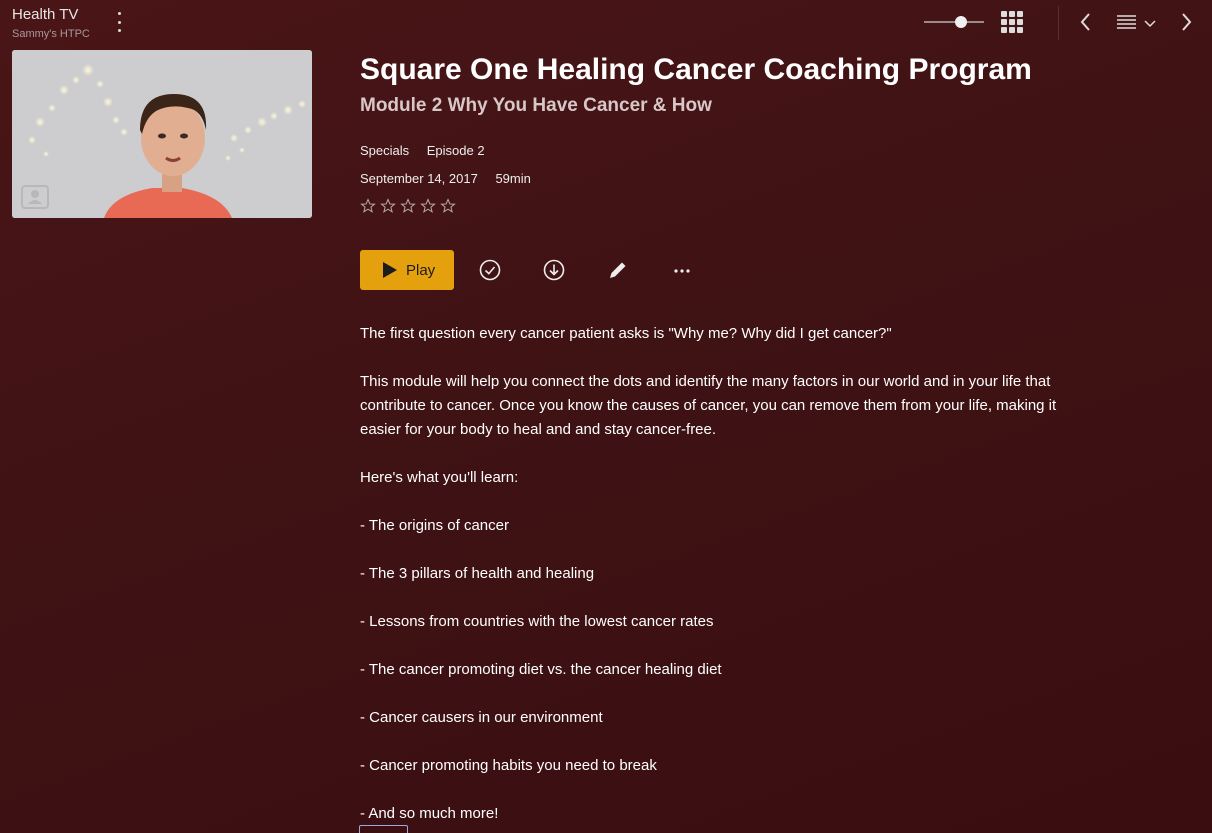 The height and width of the screenshot is (833, 1212). What do you see at coordinates (1058, 23) in the screenshot?
I see `toolbar-divider` at bounding box center [1058, 23].